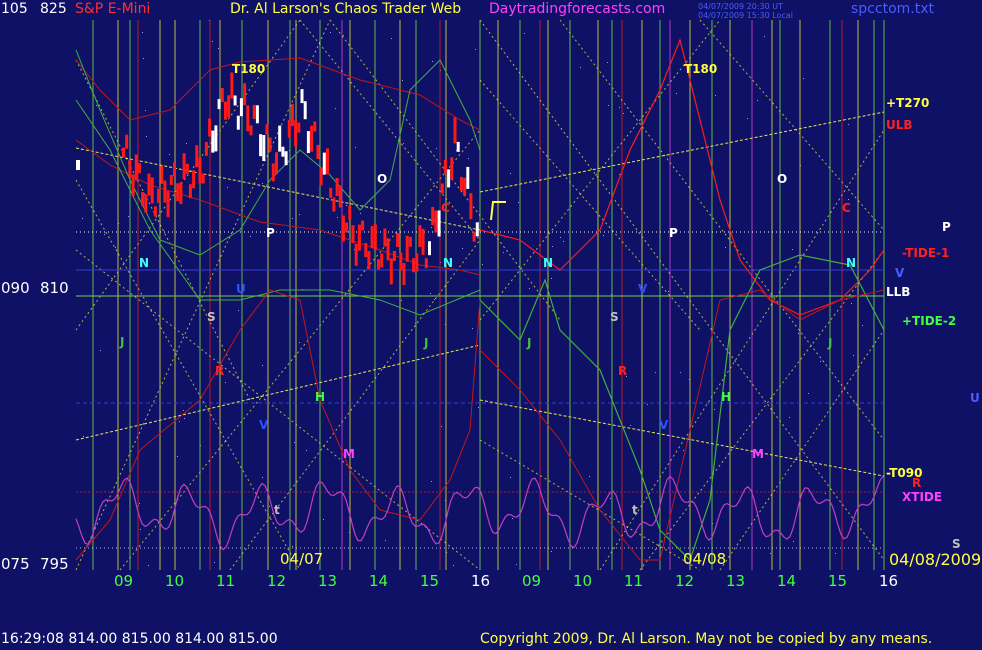 The image size is (982, 650). Describe the element at coordinates (249, 69) in the screenshot. I see `label-t180-day1: T180` at that location.